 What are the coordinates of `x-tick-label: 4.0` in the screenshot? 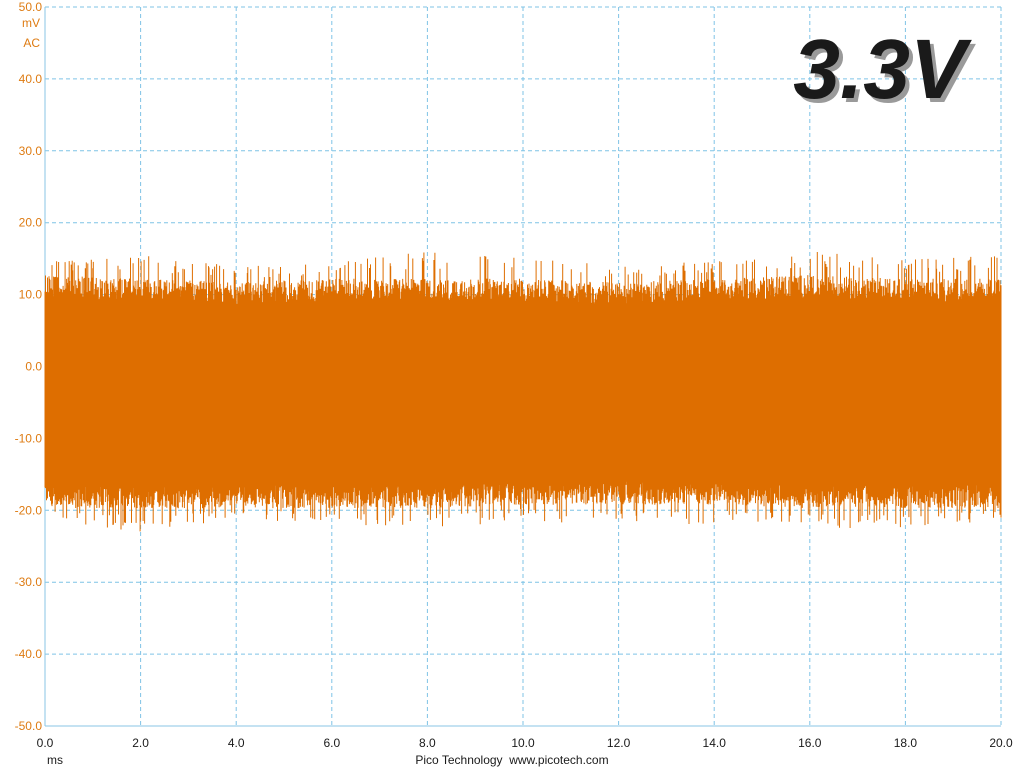 It's located at (236, 743).